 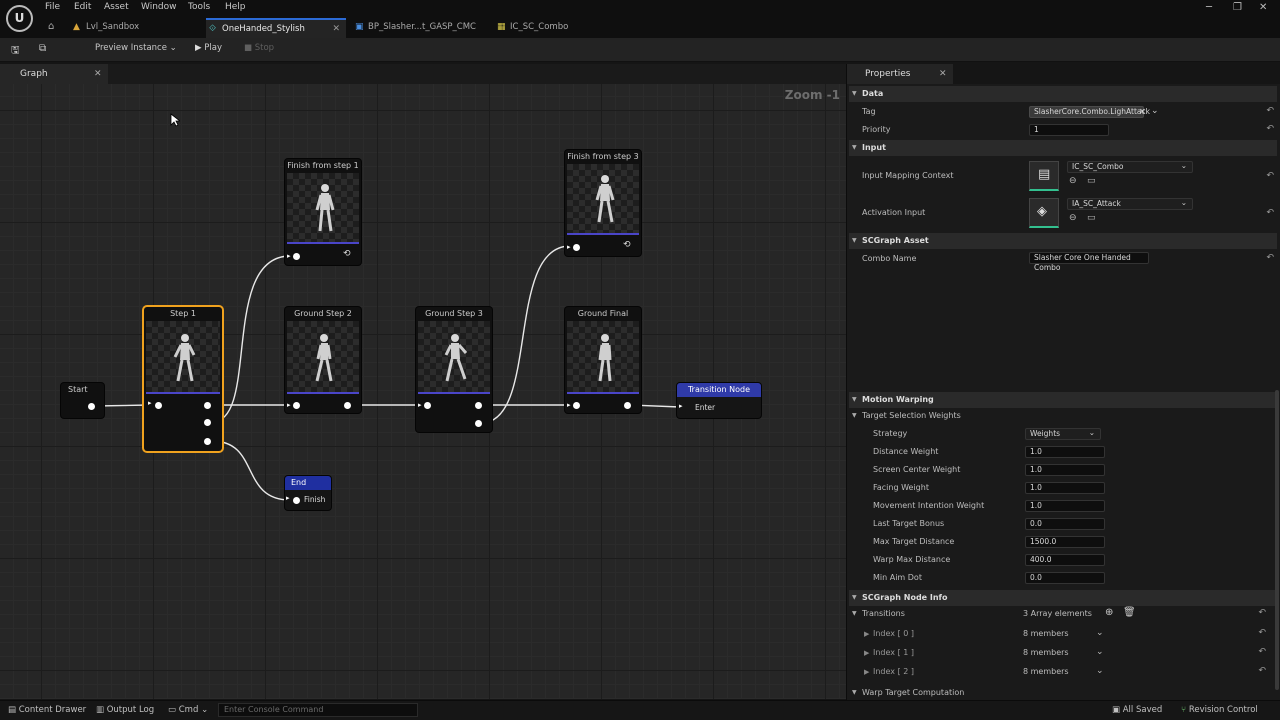 I want to click on close-graph-tab-icon: ✕, so click(x=98, y=74).